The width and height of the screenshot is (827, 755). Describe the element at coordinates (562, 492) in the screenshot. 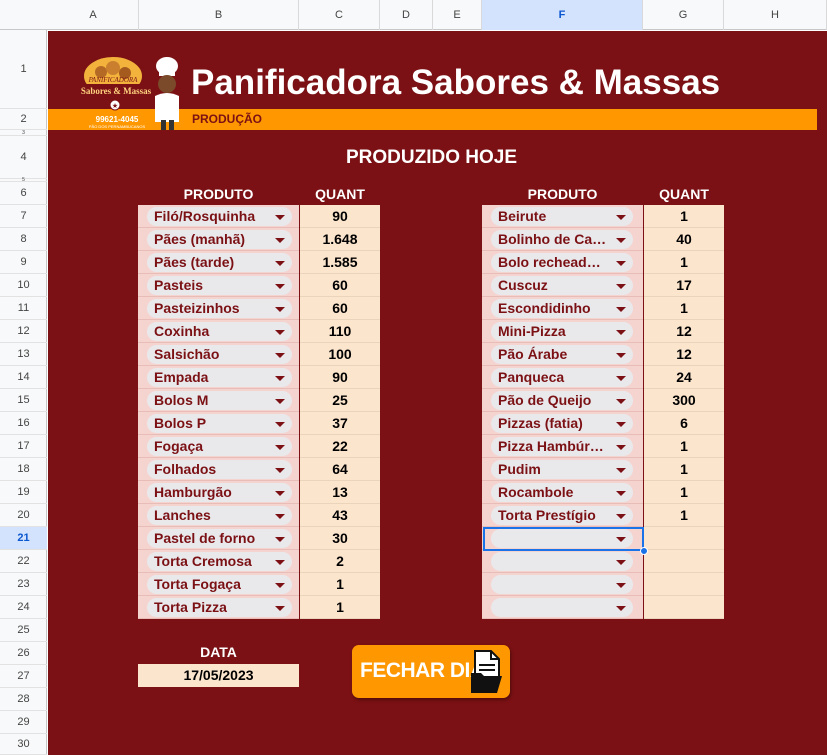

I see `product-dropdown: Rocambole` at that location.